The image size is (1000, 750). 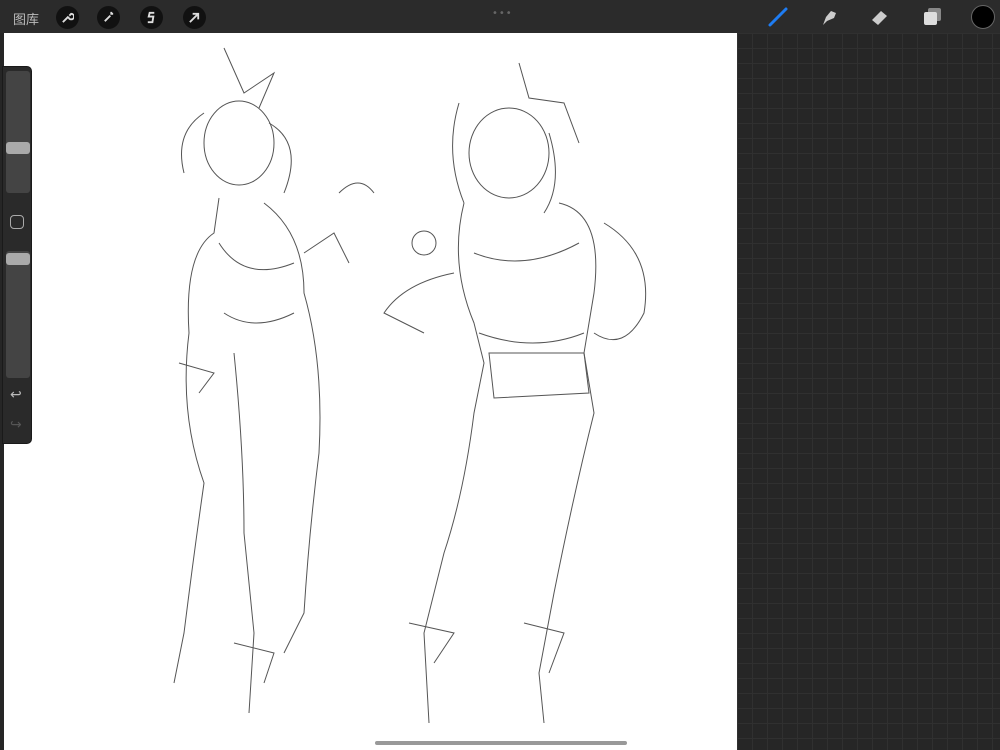 I want to click on home-indicator, so click(x=501, y=743).